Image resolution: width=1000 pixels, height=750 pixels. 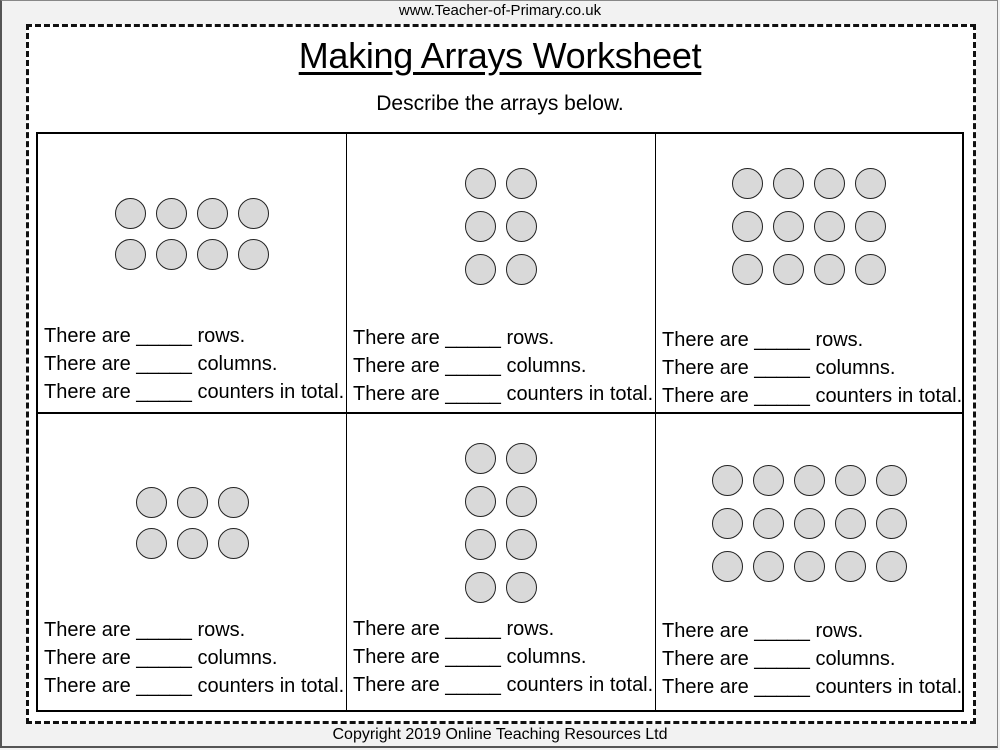 What do you see at coordinates (500, 10) in the screenshot?
I see `site-url: www.Teacher-of-Primary.co.uk` at bounding box center [500, 10].